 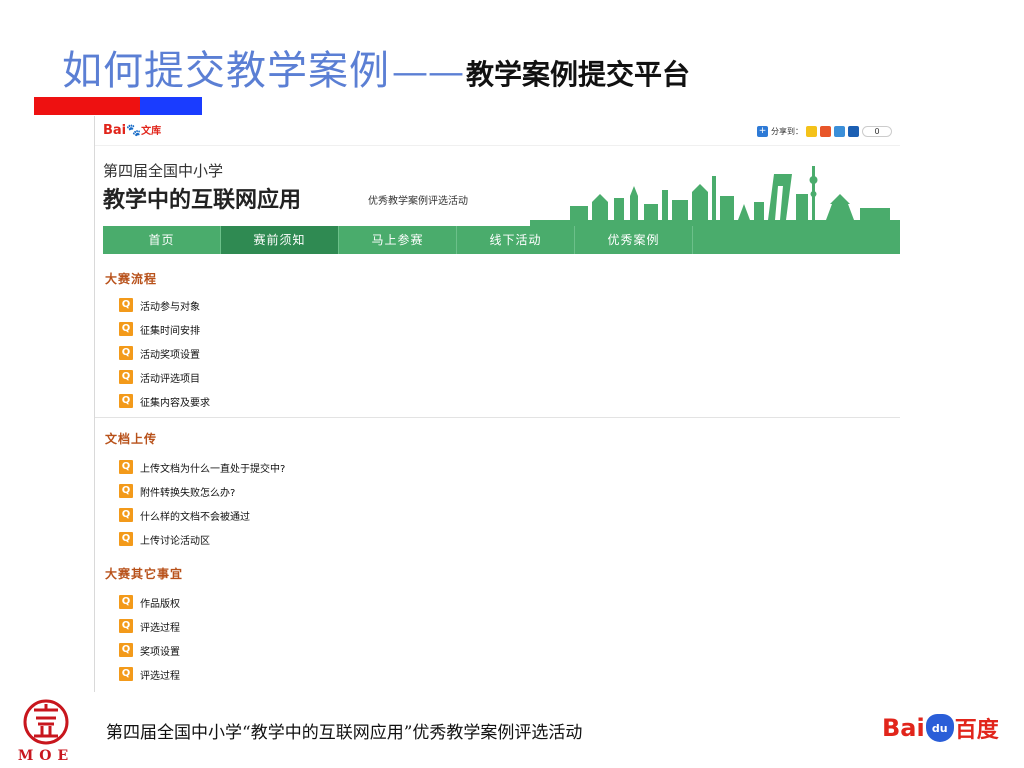 I want to click on section-heading: 文档上传, so click(x=131, y=439).